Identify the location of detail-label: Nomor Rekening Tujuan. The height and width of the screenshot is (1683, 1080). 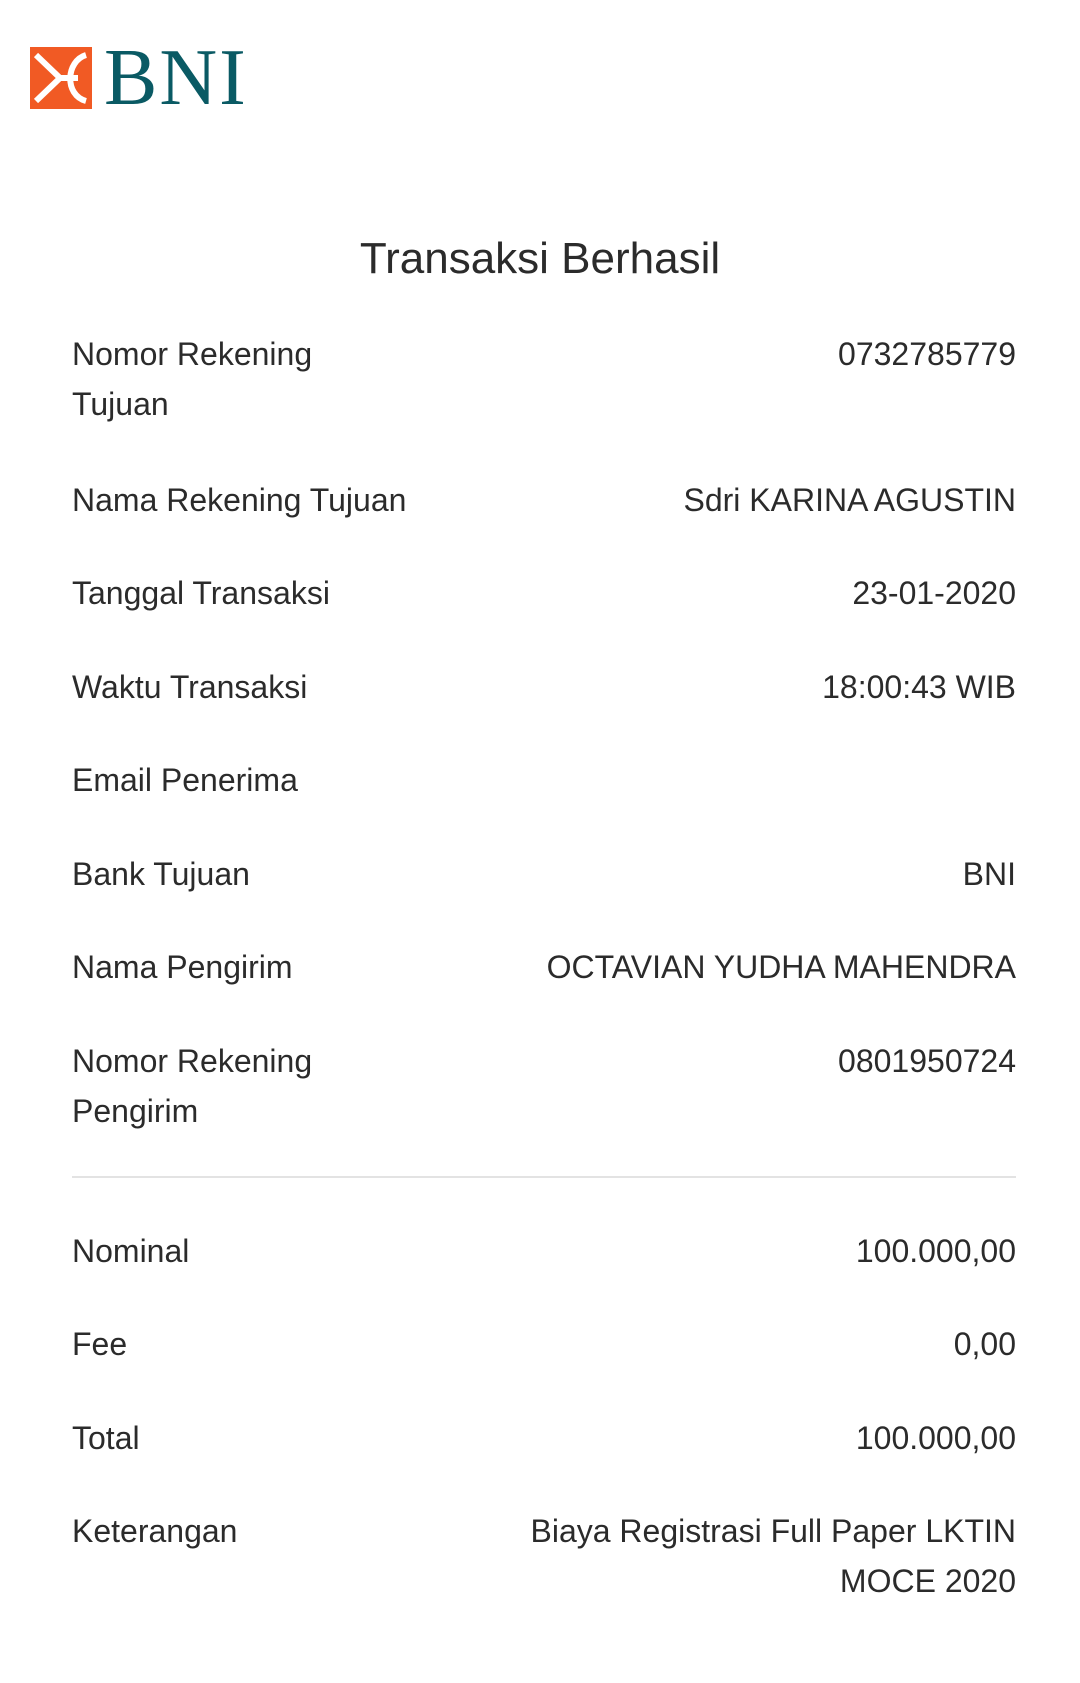
(192, 379).